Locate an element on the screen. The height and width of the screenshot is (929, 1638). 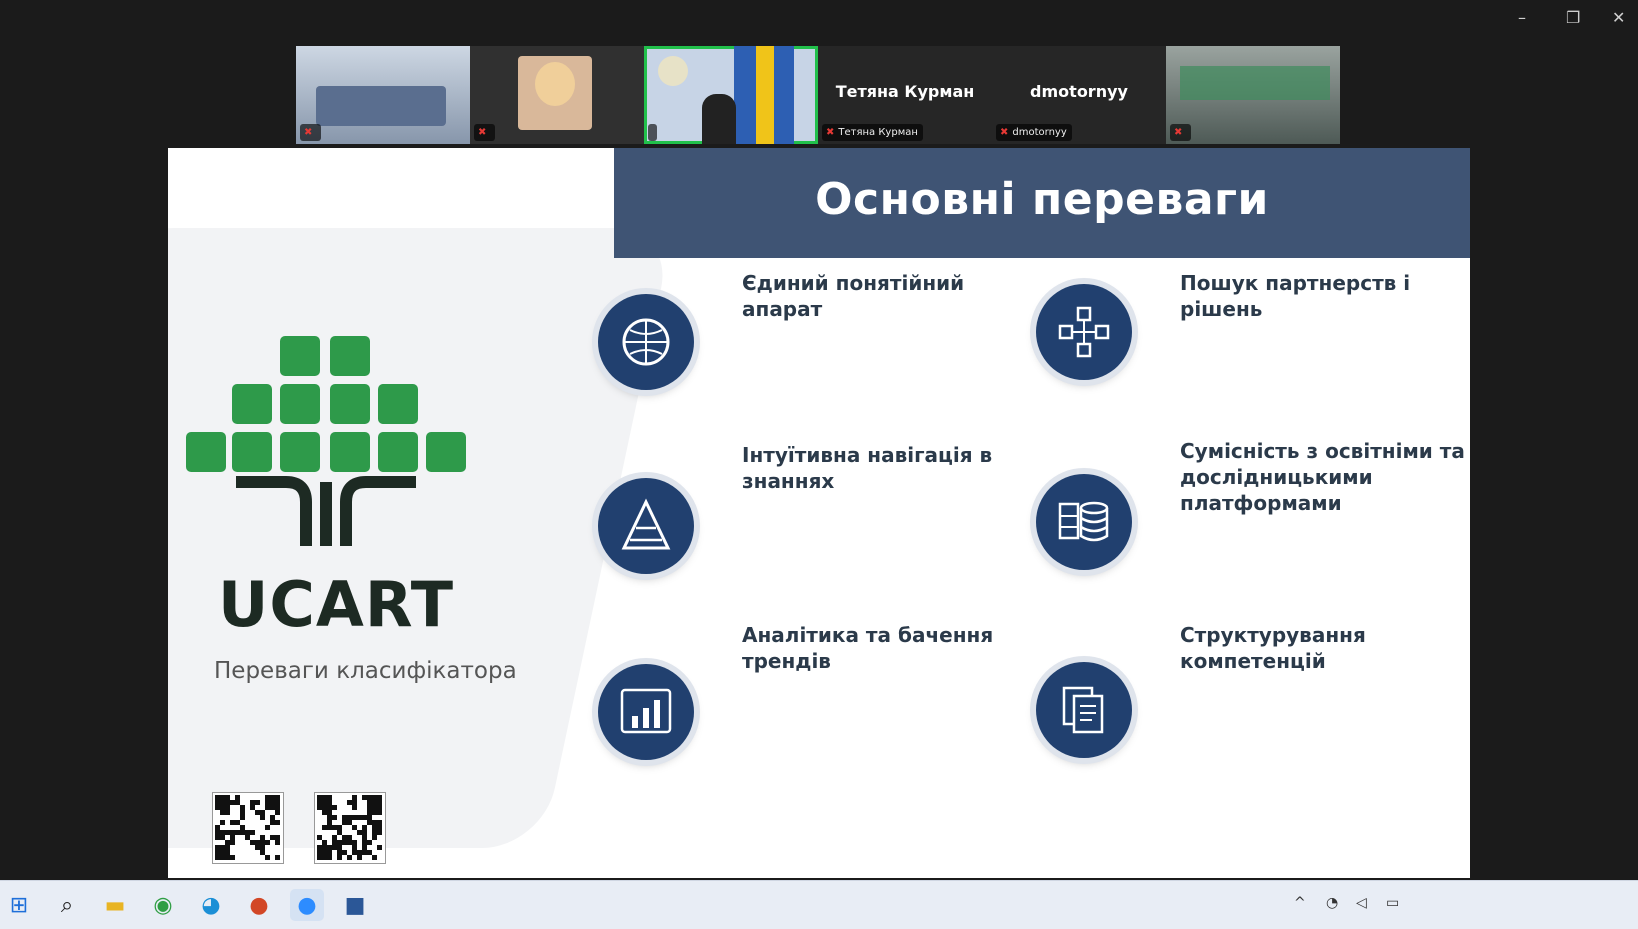
participant-tile-3-speaking is located at coordinates (731, 95).